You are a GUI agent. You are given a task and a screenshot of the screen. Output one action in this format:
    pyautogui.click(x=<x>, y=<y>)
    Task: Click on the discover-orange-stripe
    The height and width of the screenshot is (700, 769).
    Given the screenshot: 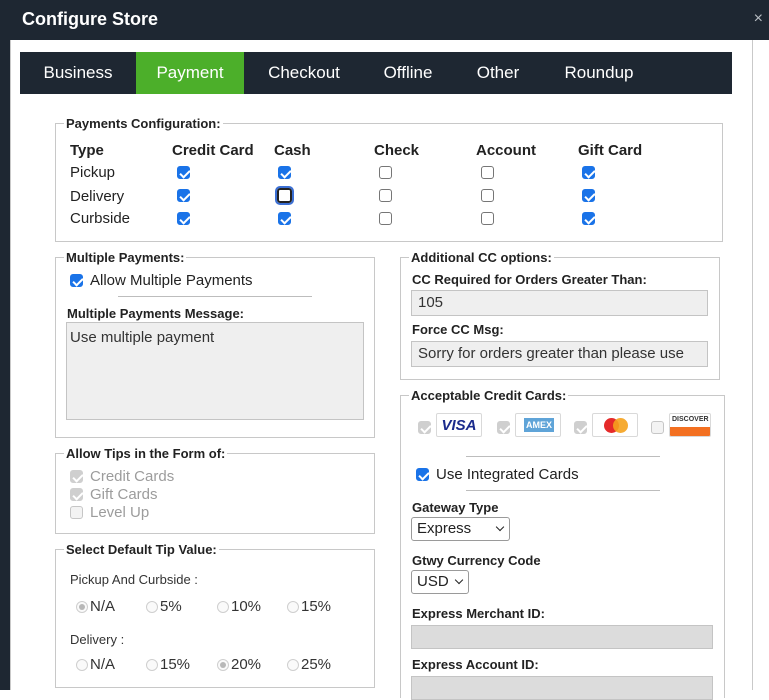 What is the action you would take?
    pyautogui.click(x=690, y=431)
    